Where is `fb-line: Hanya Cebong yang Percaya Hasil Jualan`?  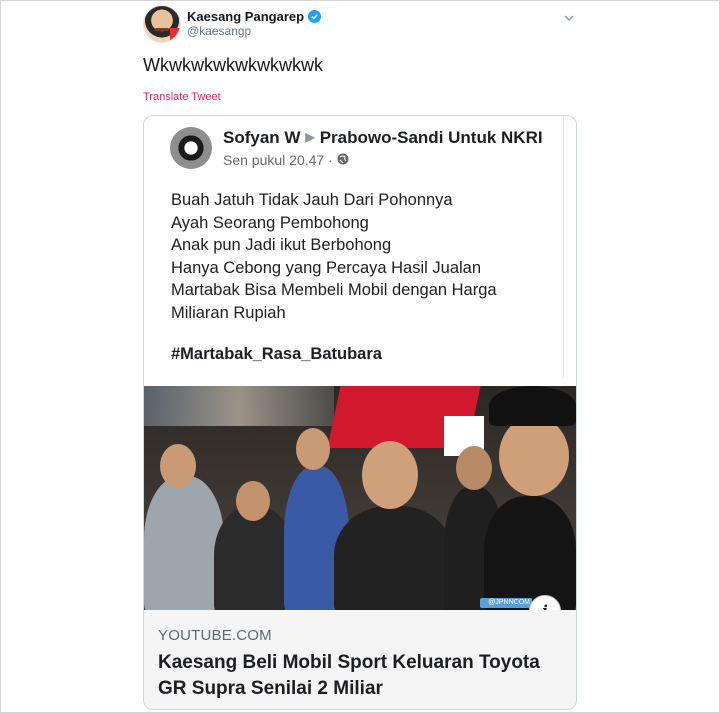 fb-line: Hanya Cebong yang Percaya Hasil Jualan is located at coordinates (326, 267).